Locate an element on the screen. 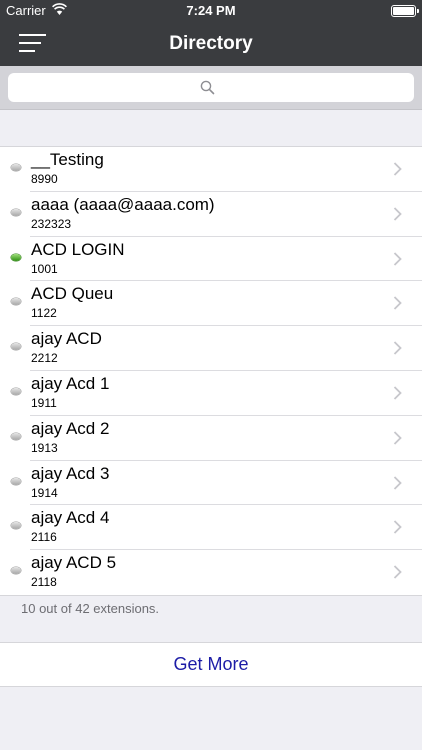 This screenshot has height=750, width=422. nav-bar: Directory is located at coordinates (211, 44).